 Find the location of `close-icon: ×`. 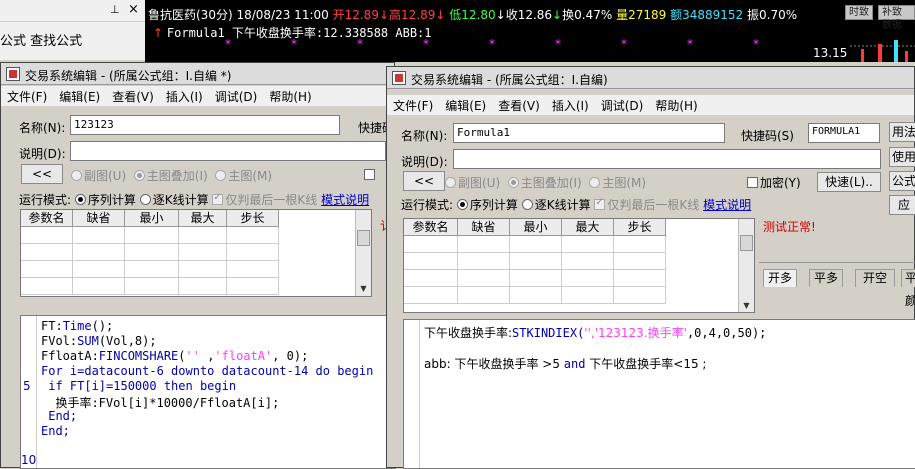

close-icon: × is located at coordinates (133, 9).